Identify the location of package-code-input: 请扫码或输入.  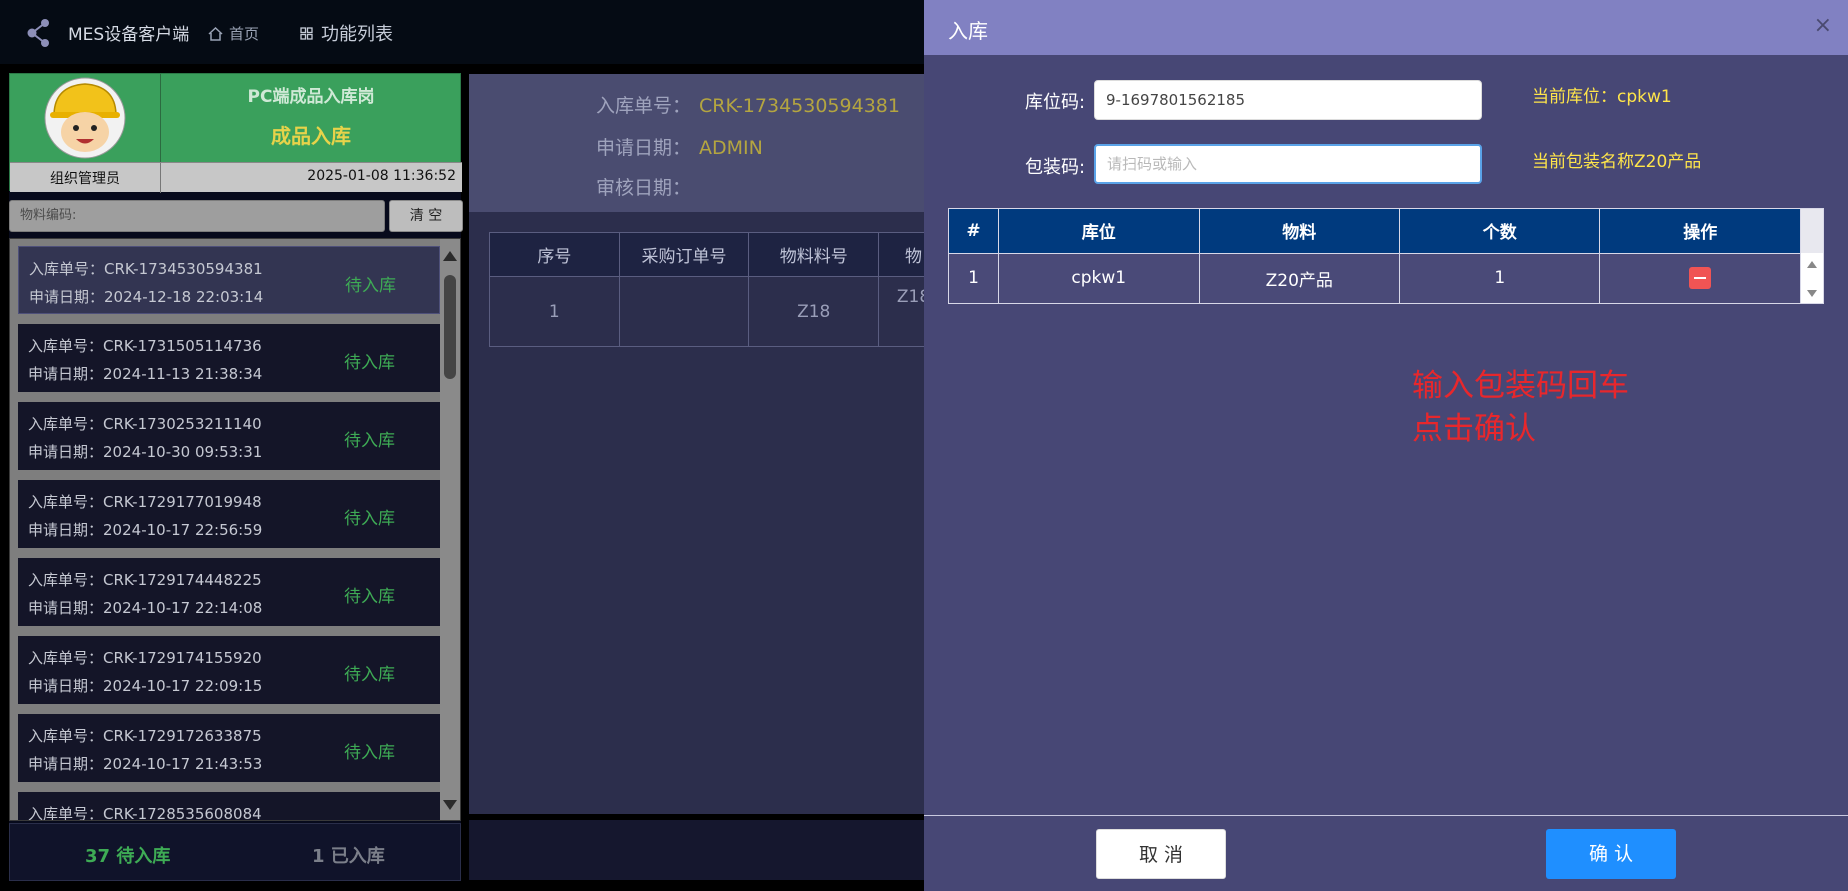
(1288, 164).